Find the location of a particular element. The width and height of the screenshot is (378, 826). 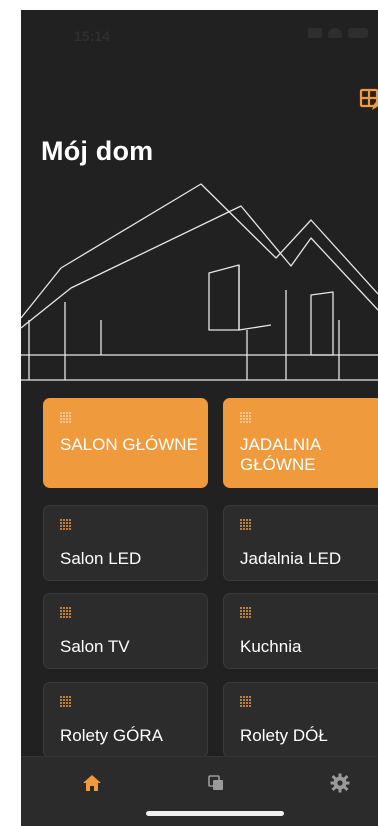

tile-label: Salon TV is located at coordinates (95, 646).